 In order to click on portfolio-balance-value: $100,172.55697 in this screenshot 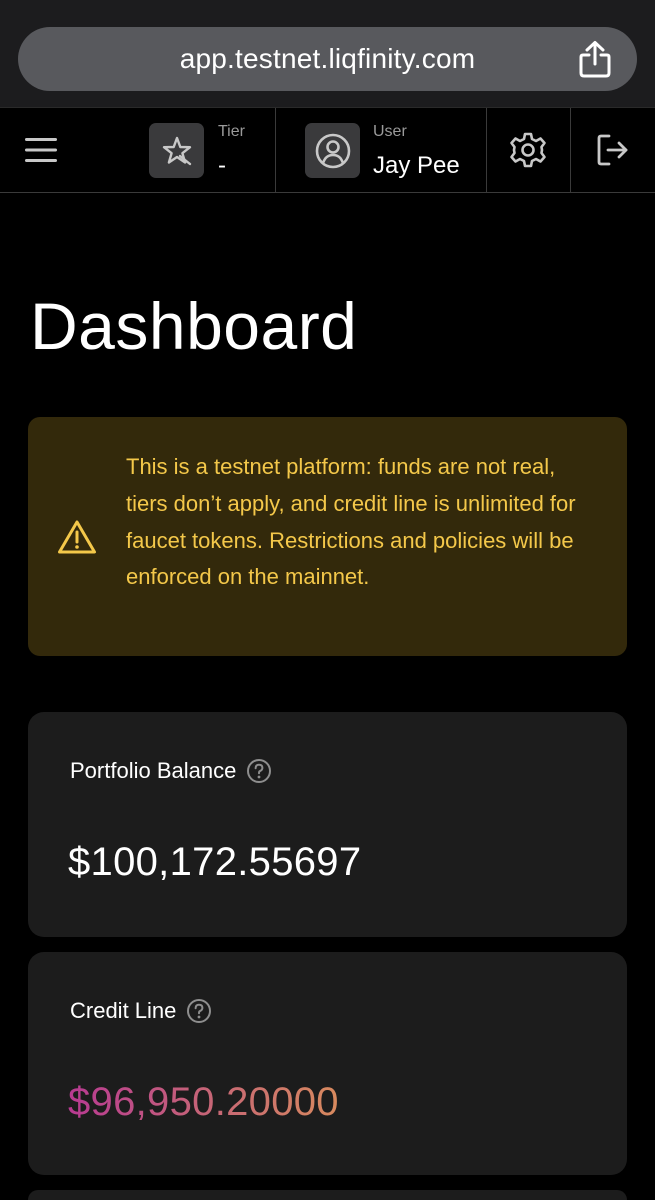, I will do `click(215, 862)`.